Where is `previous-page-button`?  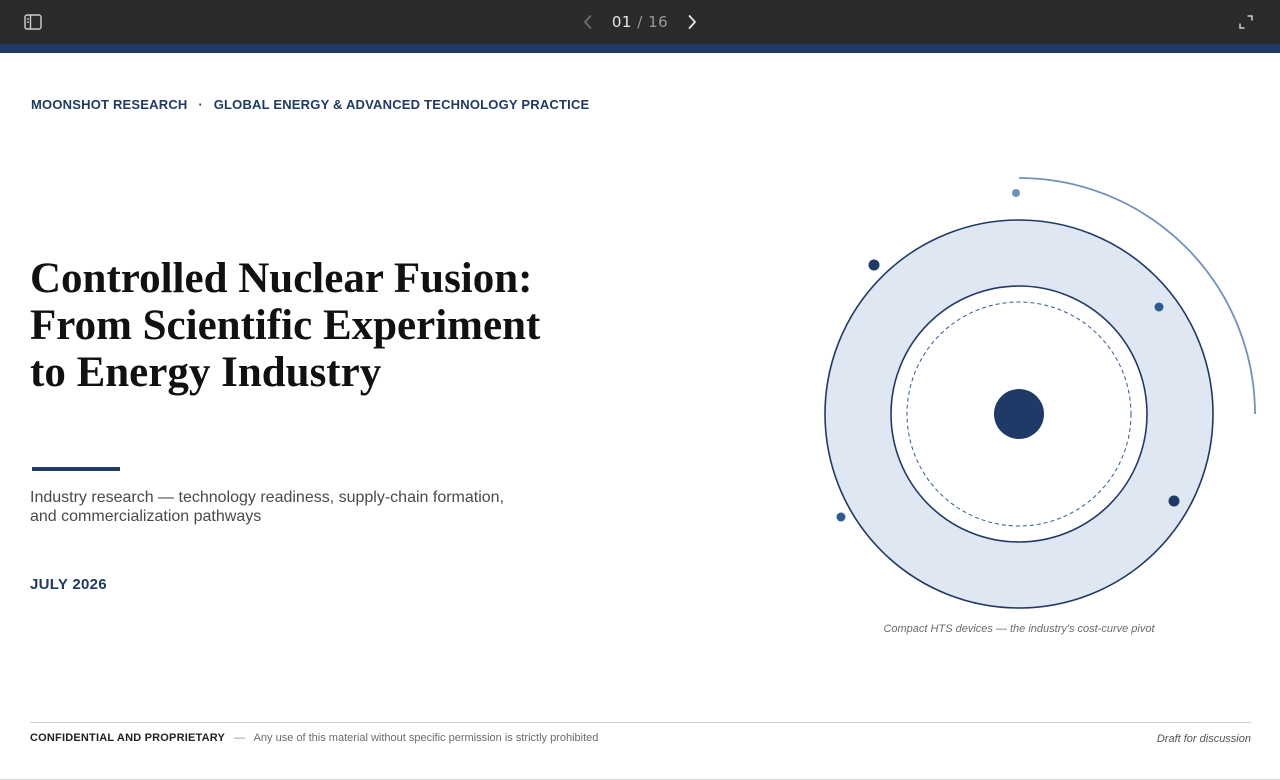
previous-page-button is located at coordinates (588, 22).